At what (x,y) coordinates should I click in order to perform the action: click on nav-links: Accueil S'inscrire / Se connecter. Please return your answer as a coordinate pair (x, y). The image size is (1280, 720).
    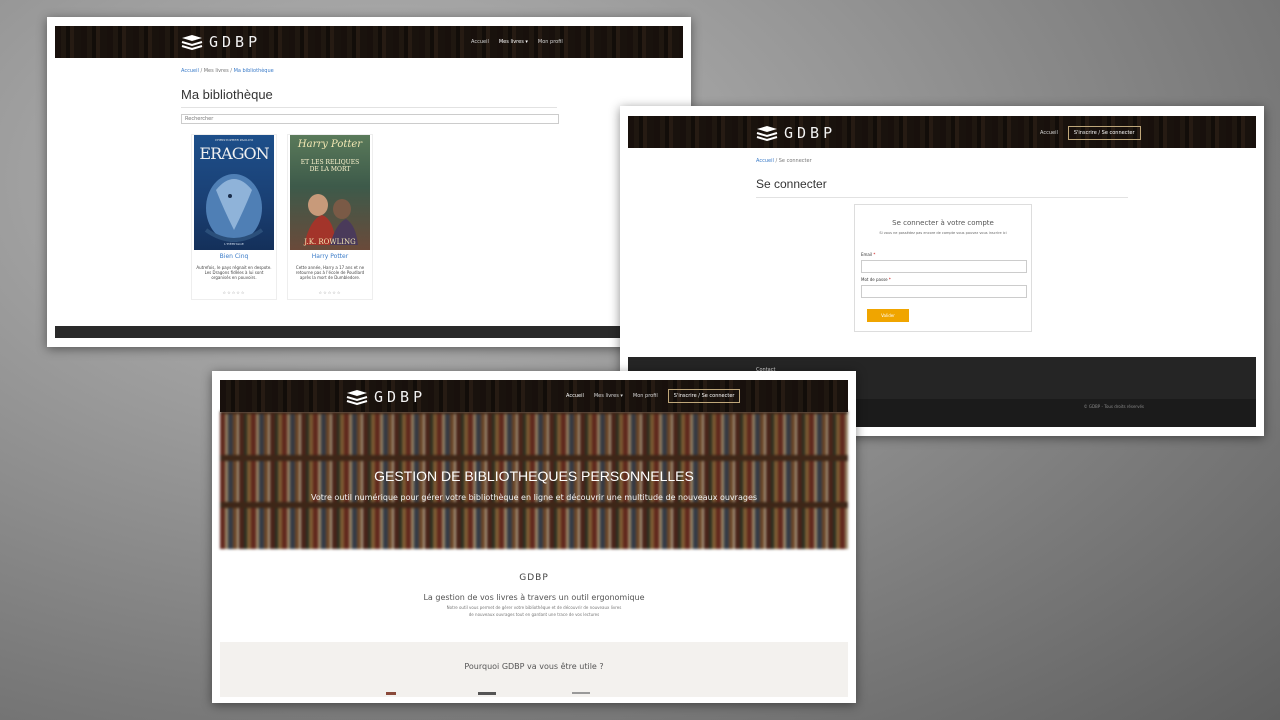
    Looking at the image, I should click on (1090, 133).